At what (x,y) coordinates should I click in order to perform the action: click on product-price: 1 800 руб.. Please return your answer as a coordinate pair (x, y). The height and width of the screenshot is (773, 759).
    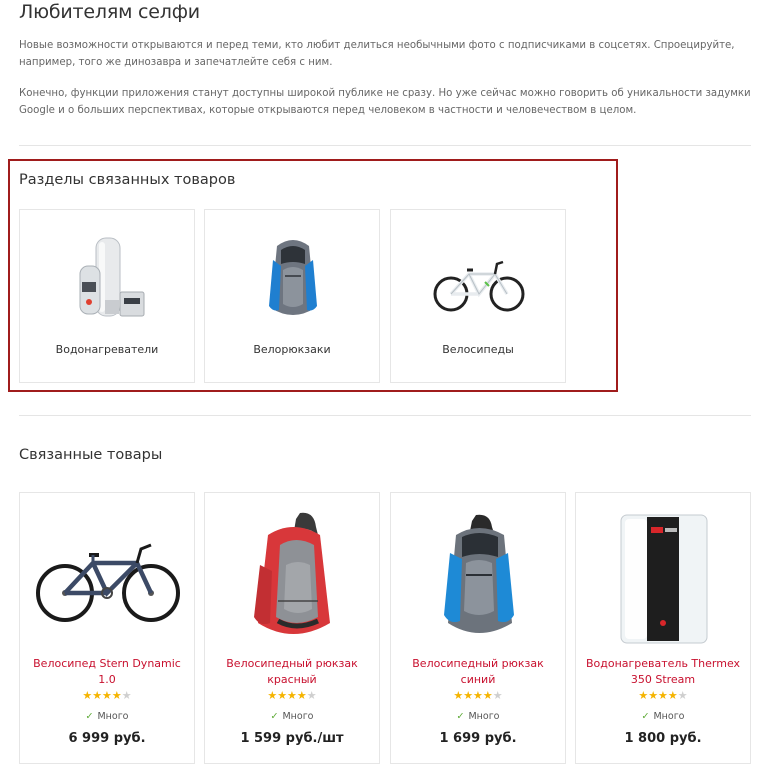
    Looking at the image, I should click on (663, 738).